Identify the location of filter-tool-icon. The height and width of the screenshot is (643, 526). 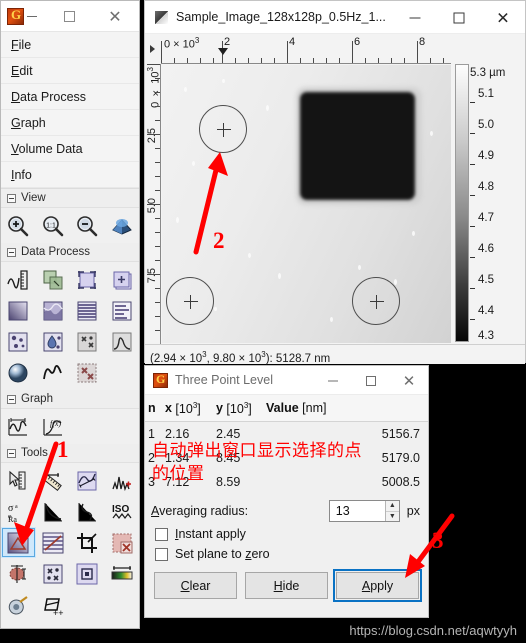
(18, 604).